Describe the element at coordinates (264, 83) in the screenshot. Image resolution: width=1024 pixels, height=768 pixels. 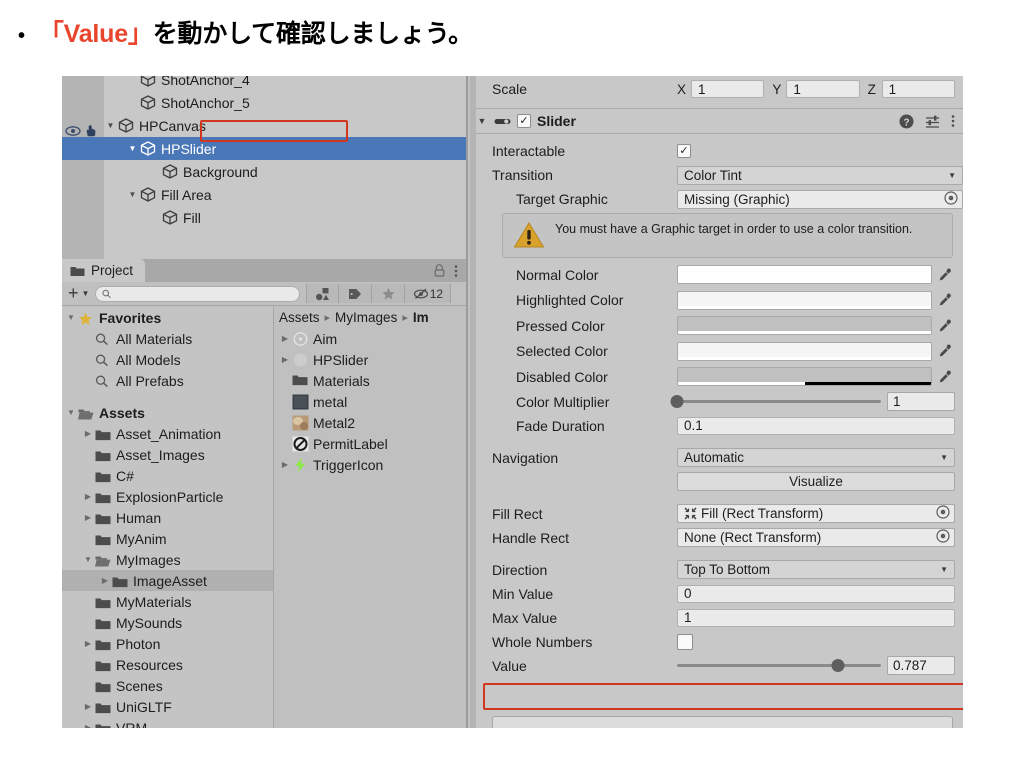
I see `hierarchy-item-shotanchor-4: ▼ ShotAnchor_4` at that location.